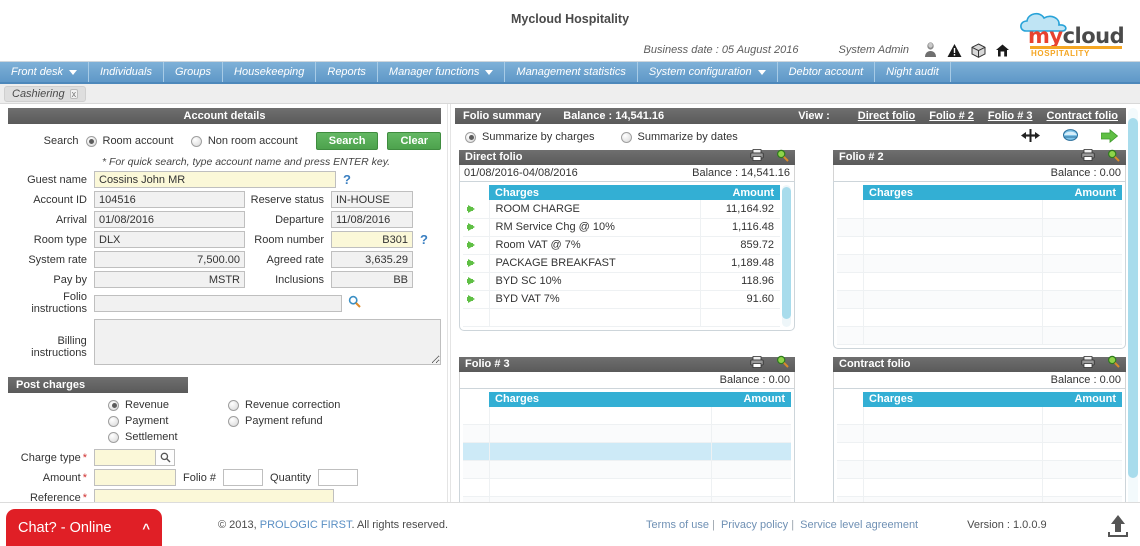 This screenshot has height=546, width=1140. What do you see at coordinates (754, 525) in the screenshot?
I see `privacy-policy-link: Privacy policy` at bounding box center [754, 525].